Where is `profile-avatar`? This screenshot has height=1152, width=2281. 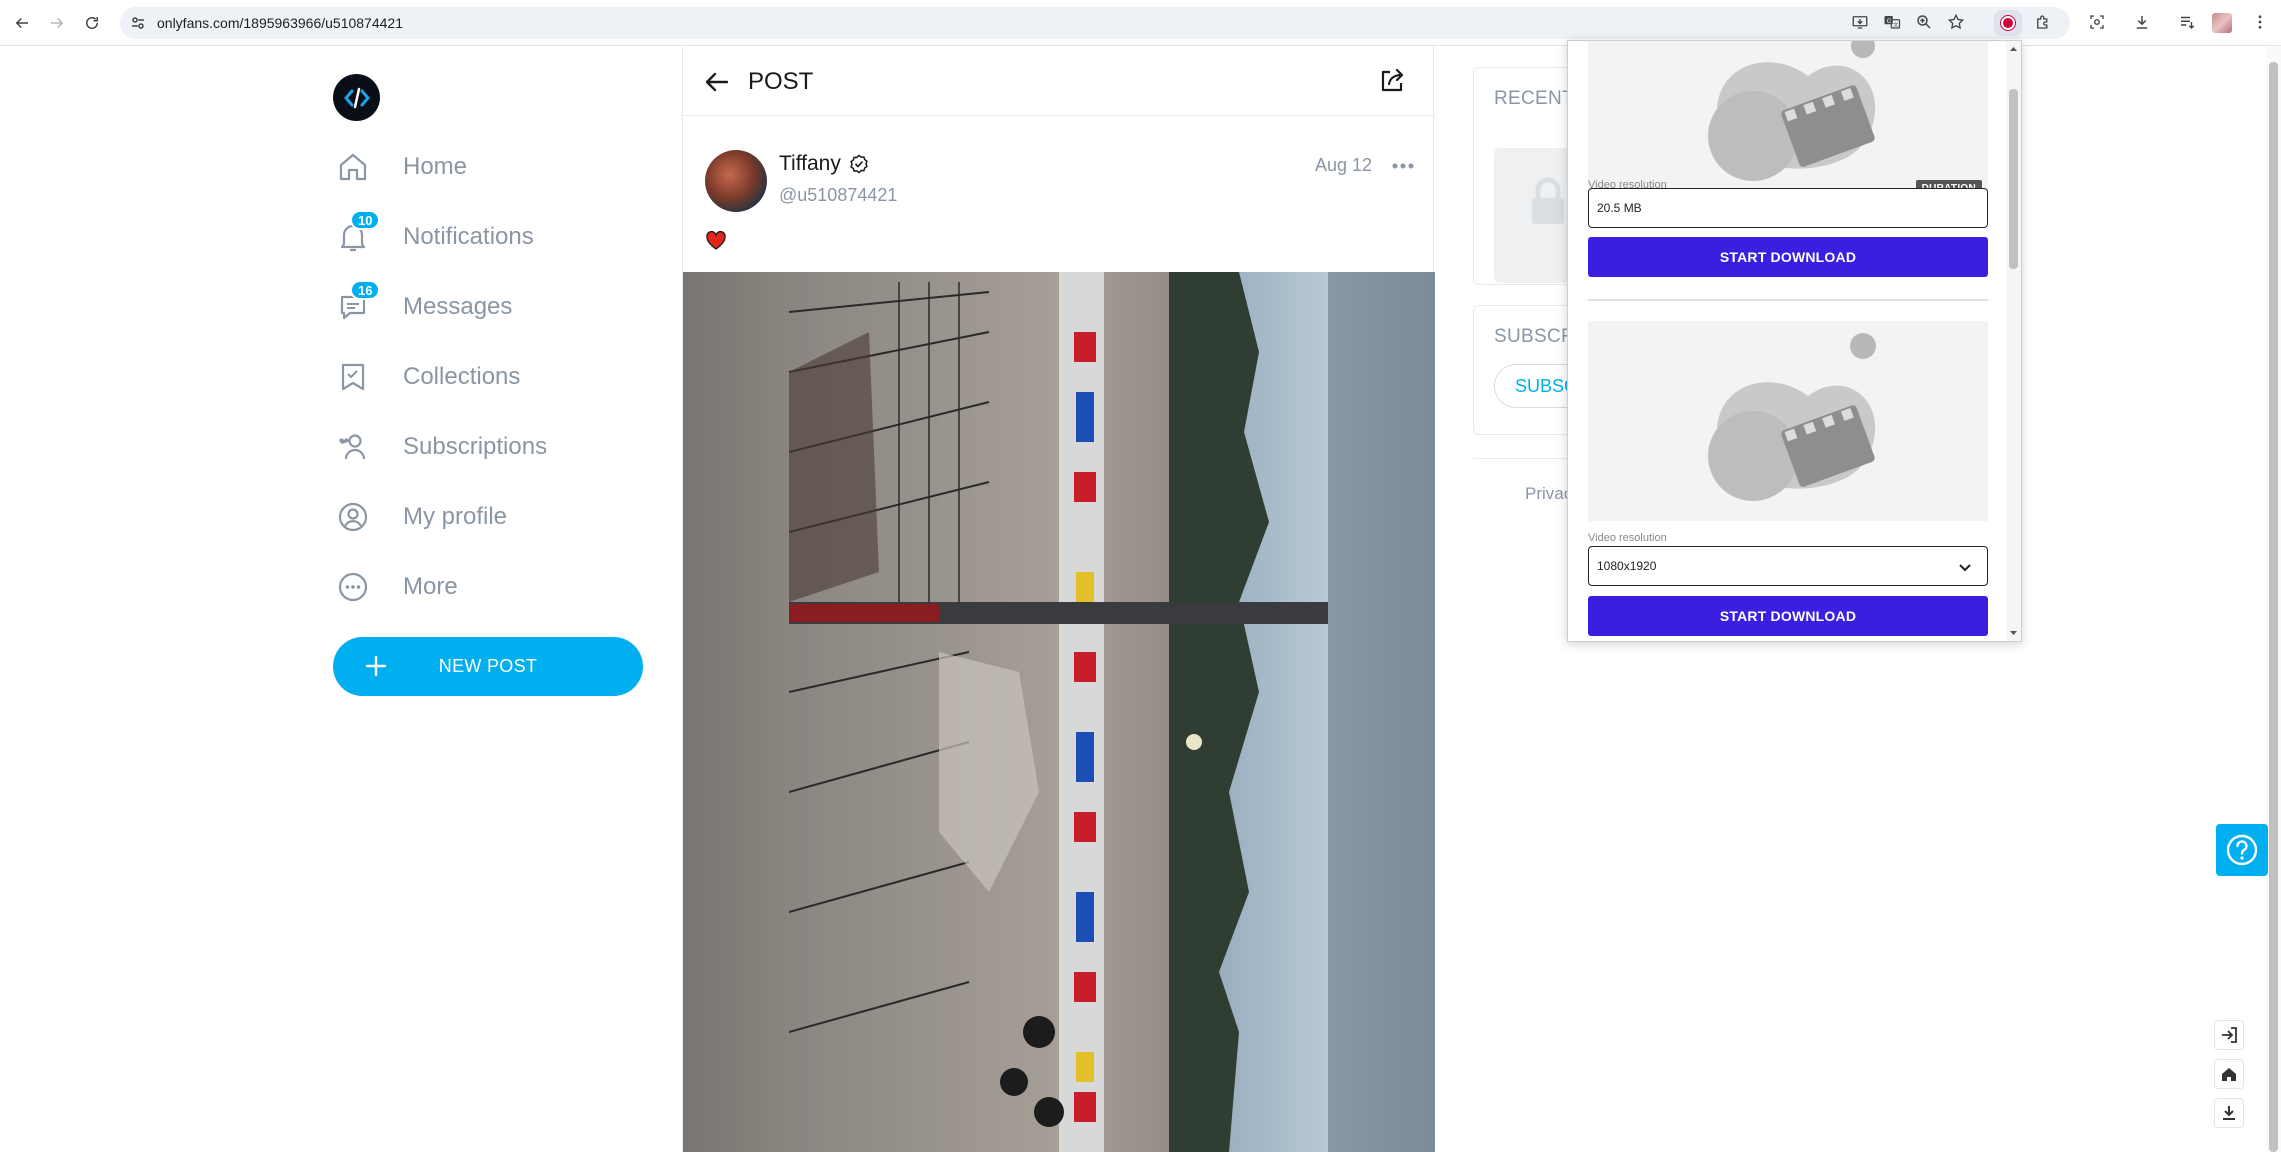
profile-avatar is located at coordinates (2222, 23).